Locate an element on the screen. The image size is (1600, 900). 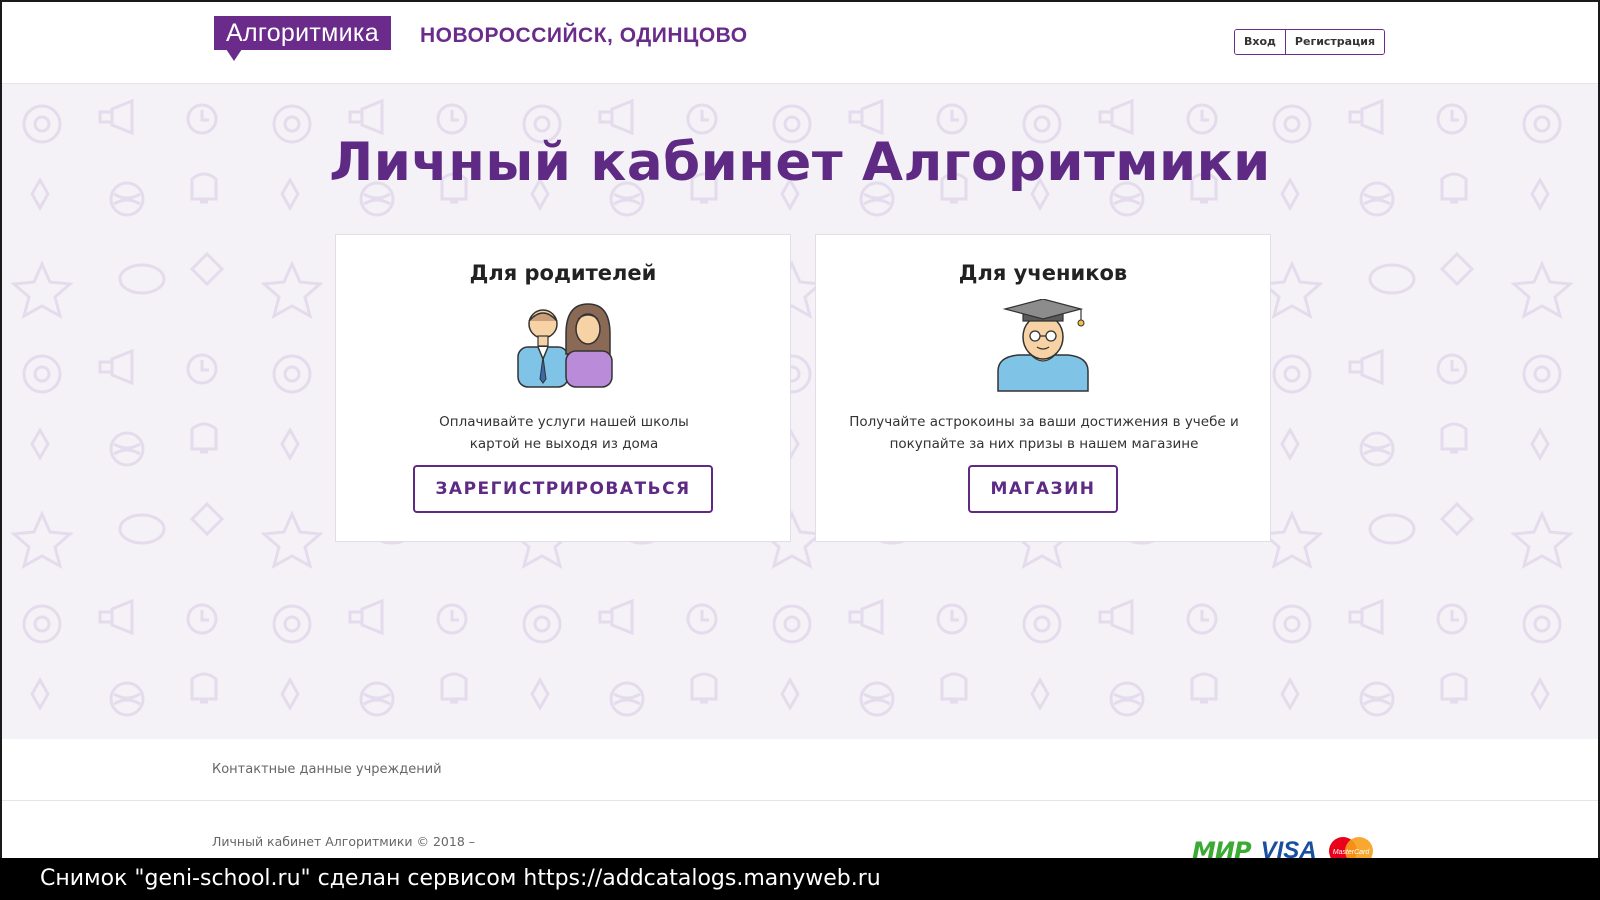
shop-button: МАГАЗИН is located at coordinates (1043, 489).